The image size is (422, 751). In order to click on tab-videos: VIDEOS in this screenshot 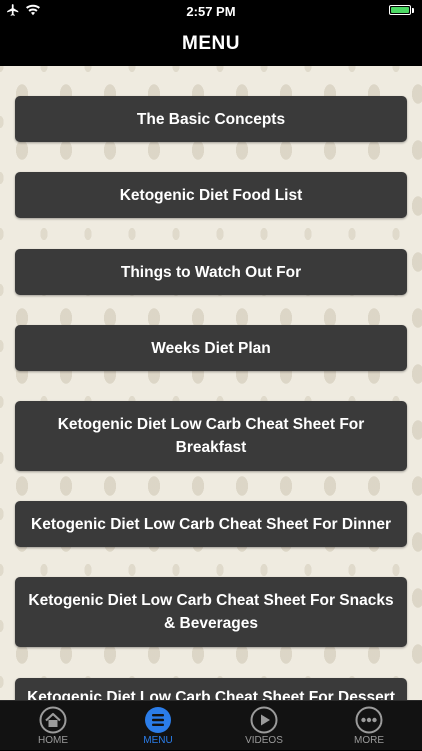, I will do `click(264, 726)`.